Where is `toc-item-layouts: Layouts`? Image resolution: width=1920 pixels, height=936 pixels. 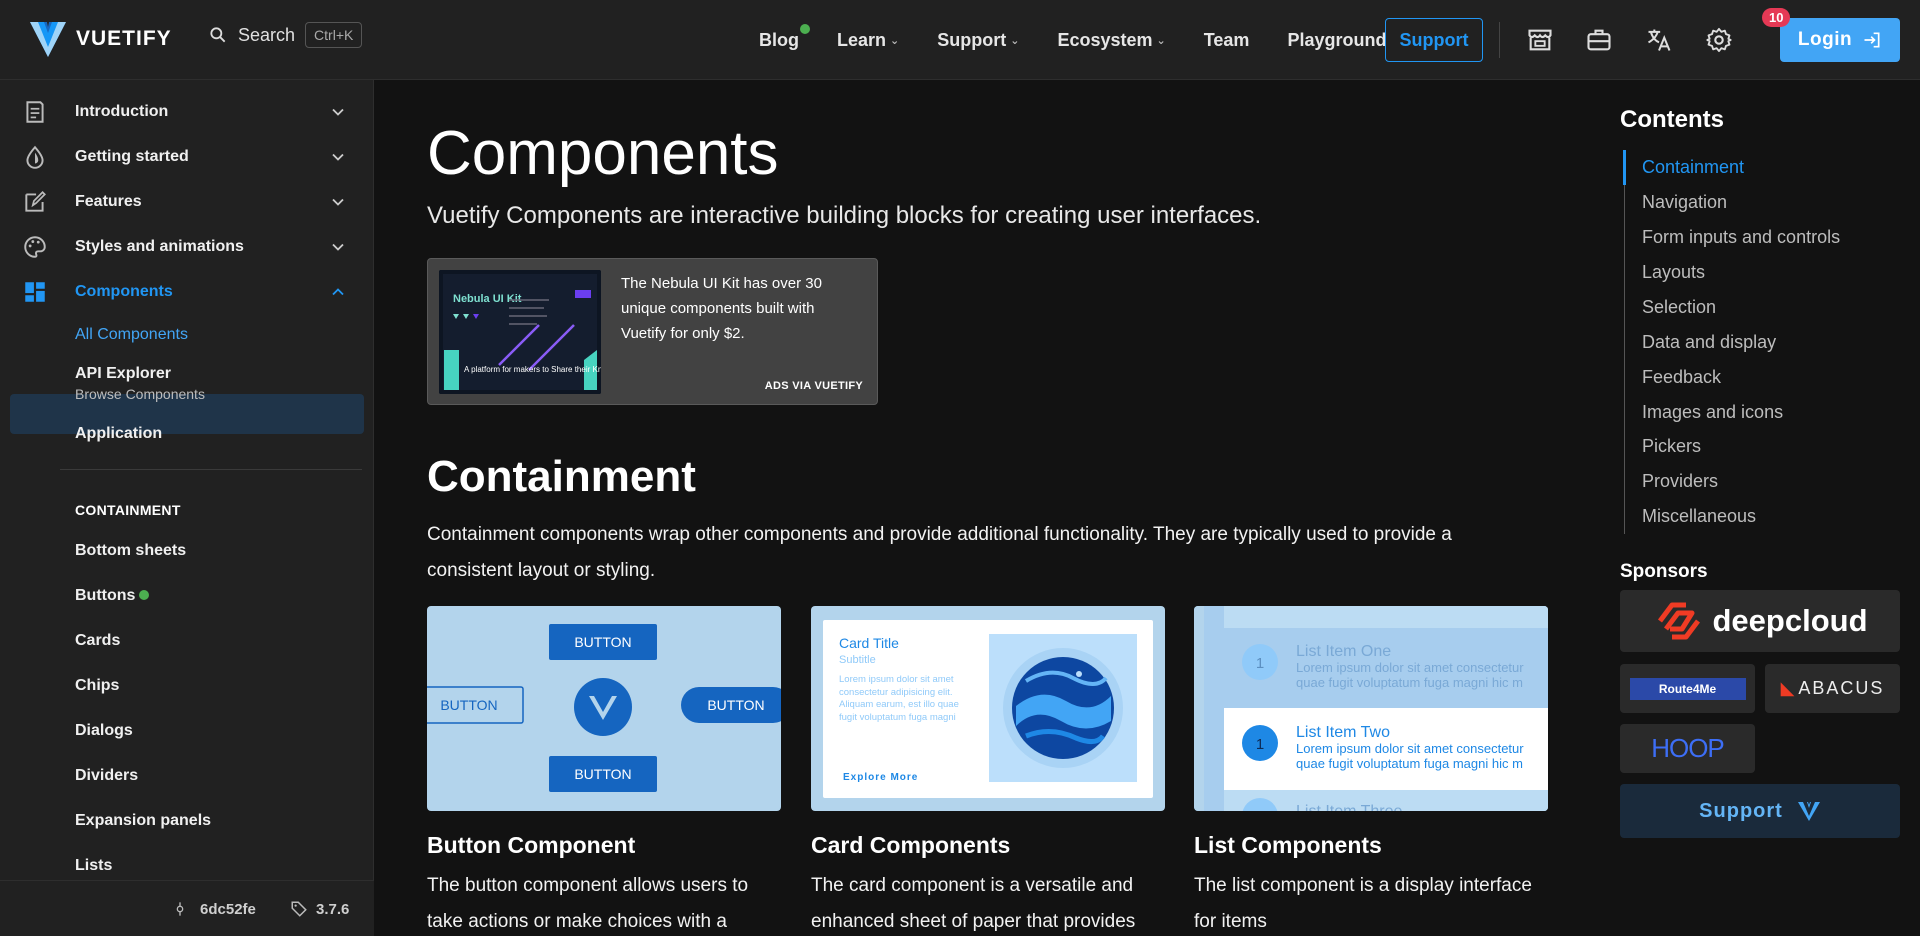 toc-item-layouts: Layouts is located at coordinates (1673, 272).